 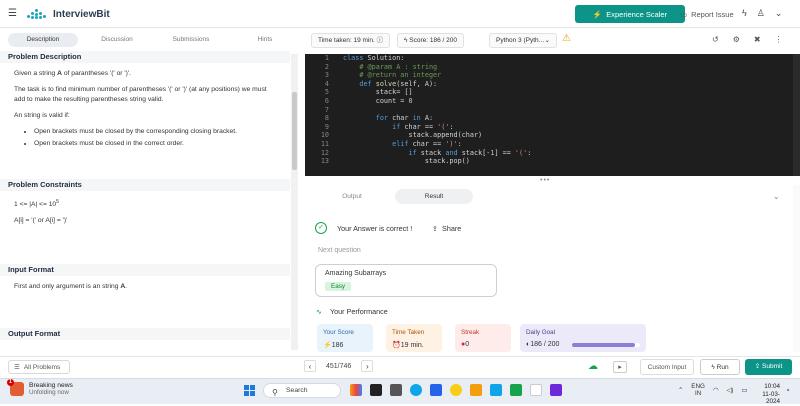 What do you see at coordinates (549, 67) in the screenshot?
I see `code-line: 2 # @param A : string` at bounding box center [549, 67].